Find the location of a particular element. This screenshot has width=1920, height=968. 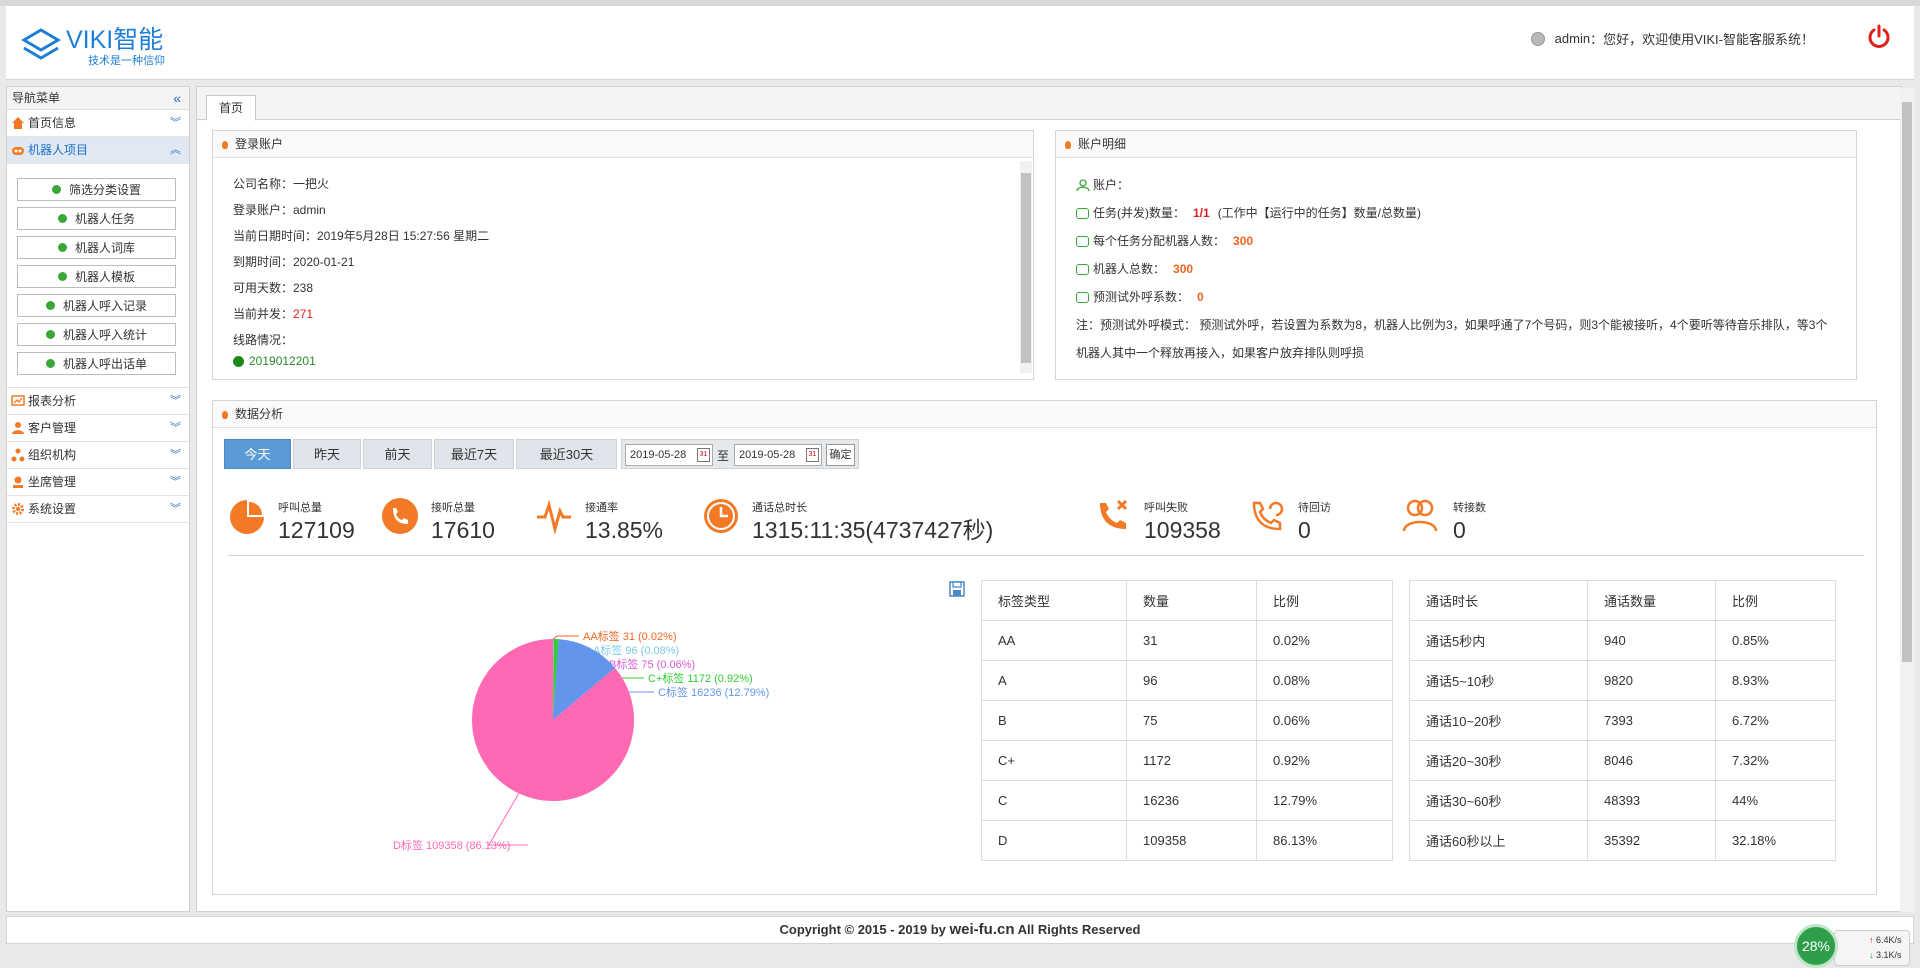

robot-total-value: 300 is located at coordinates (1183, 269).